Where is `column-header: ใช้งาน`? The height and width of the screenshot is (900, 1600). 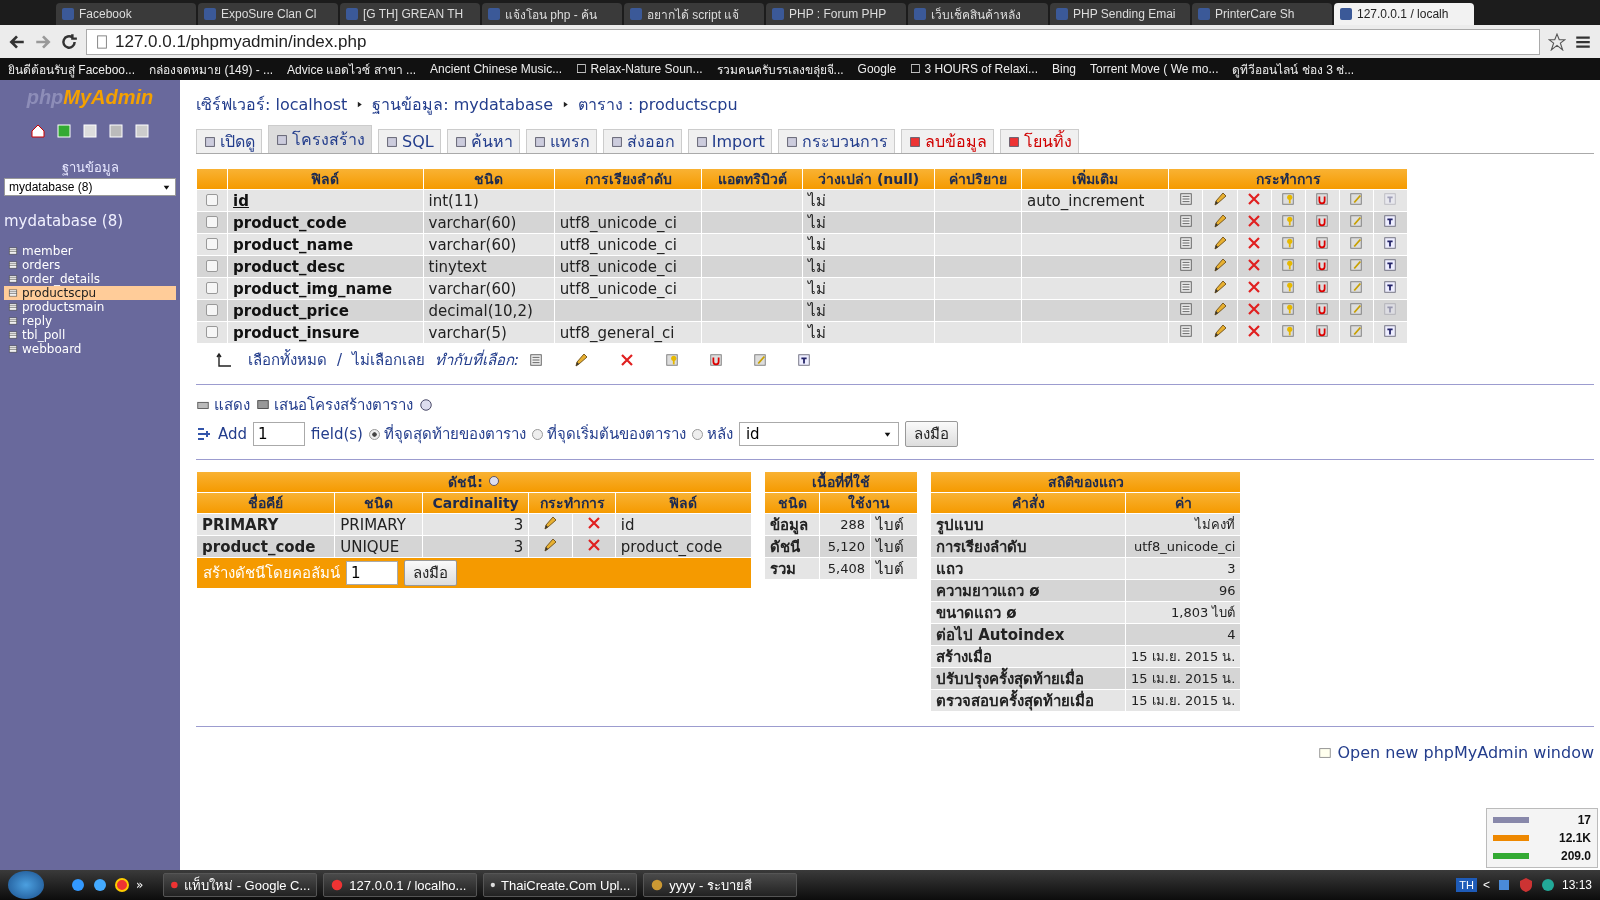
column-header: ใช้งาน is located at coordinates (868, 503).